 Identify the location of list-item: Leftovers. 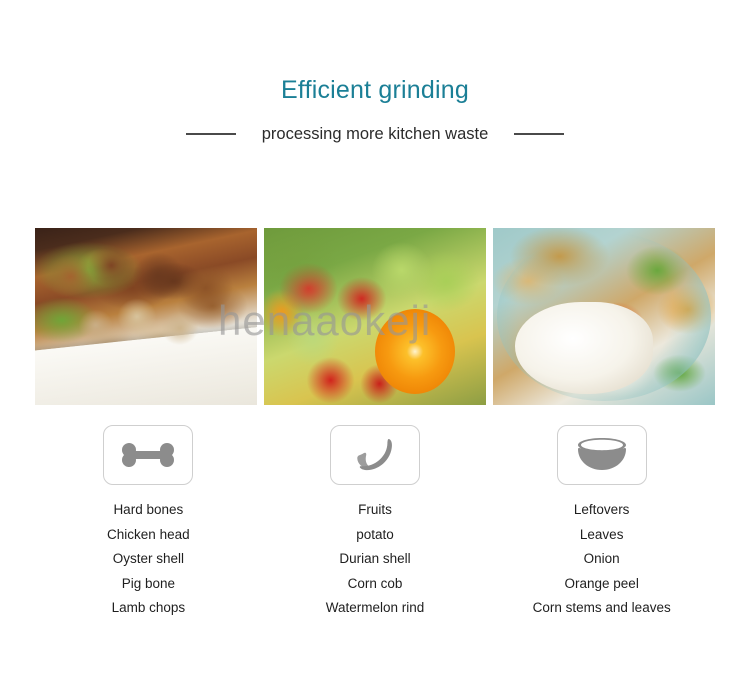
(601, 509).